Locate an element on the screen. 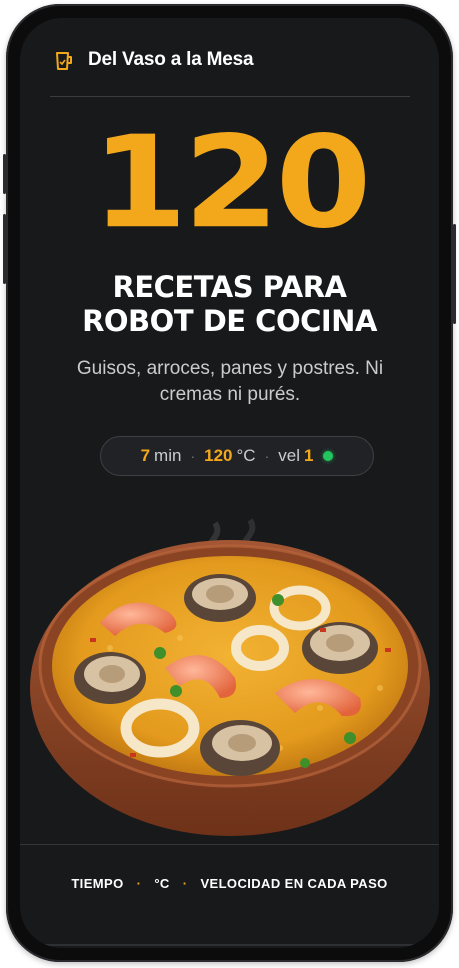  speed-value: 1 is located at coordinates (308, 455).